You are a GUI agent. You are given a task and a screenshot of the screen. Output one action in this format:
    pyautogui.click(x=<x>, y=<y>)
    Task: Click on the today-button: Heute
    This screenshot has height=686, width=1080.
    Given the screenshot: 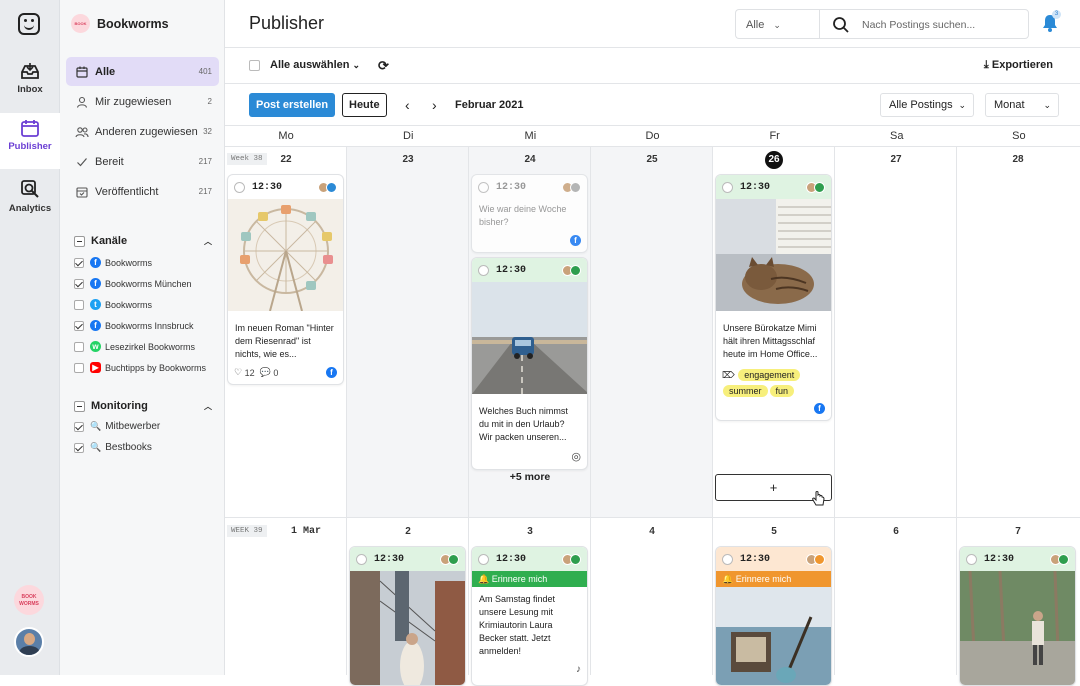 What is the action you would take?
    pyautogui.click(x=364, y=105)
    